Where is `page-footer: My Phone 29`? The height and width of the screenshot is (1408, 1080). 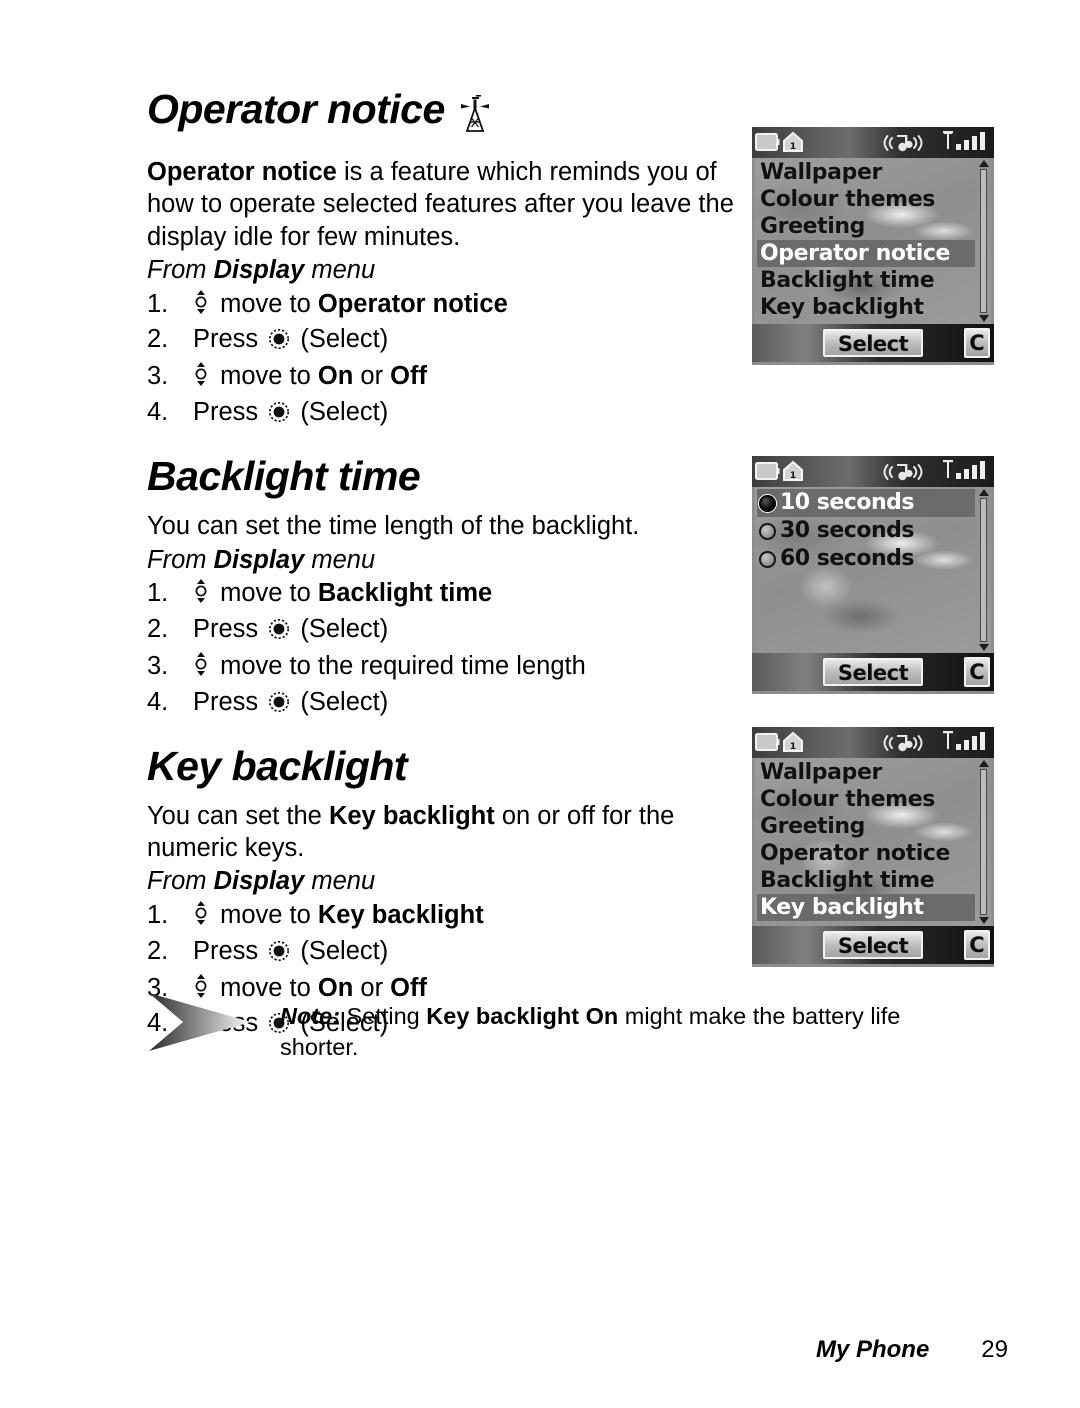 page-footer: My Phone 29 is located at coordinates (540, 1350).